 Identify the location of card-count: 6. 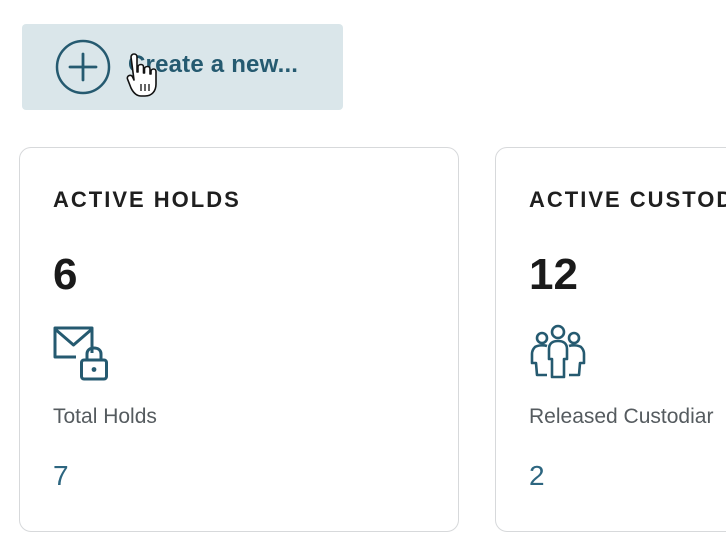
(65, 274).